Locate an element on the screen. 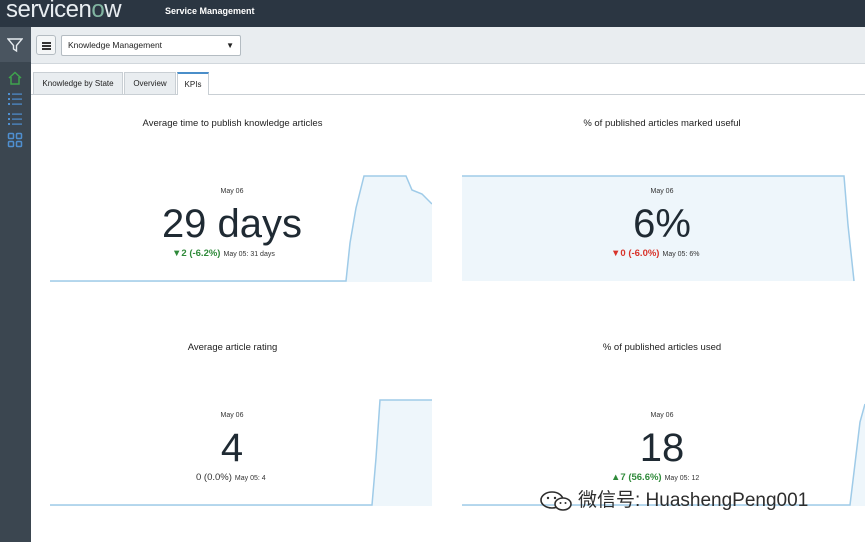 The width and height of the screenshot is (865, 542). tab-bar: Knowledge by State Overview KPIs is located at coordinates (448, 83).